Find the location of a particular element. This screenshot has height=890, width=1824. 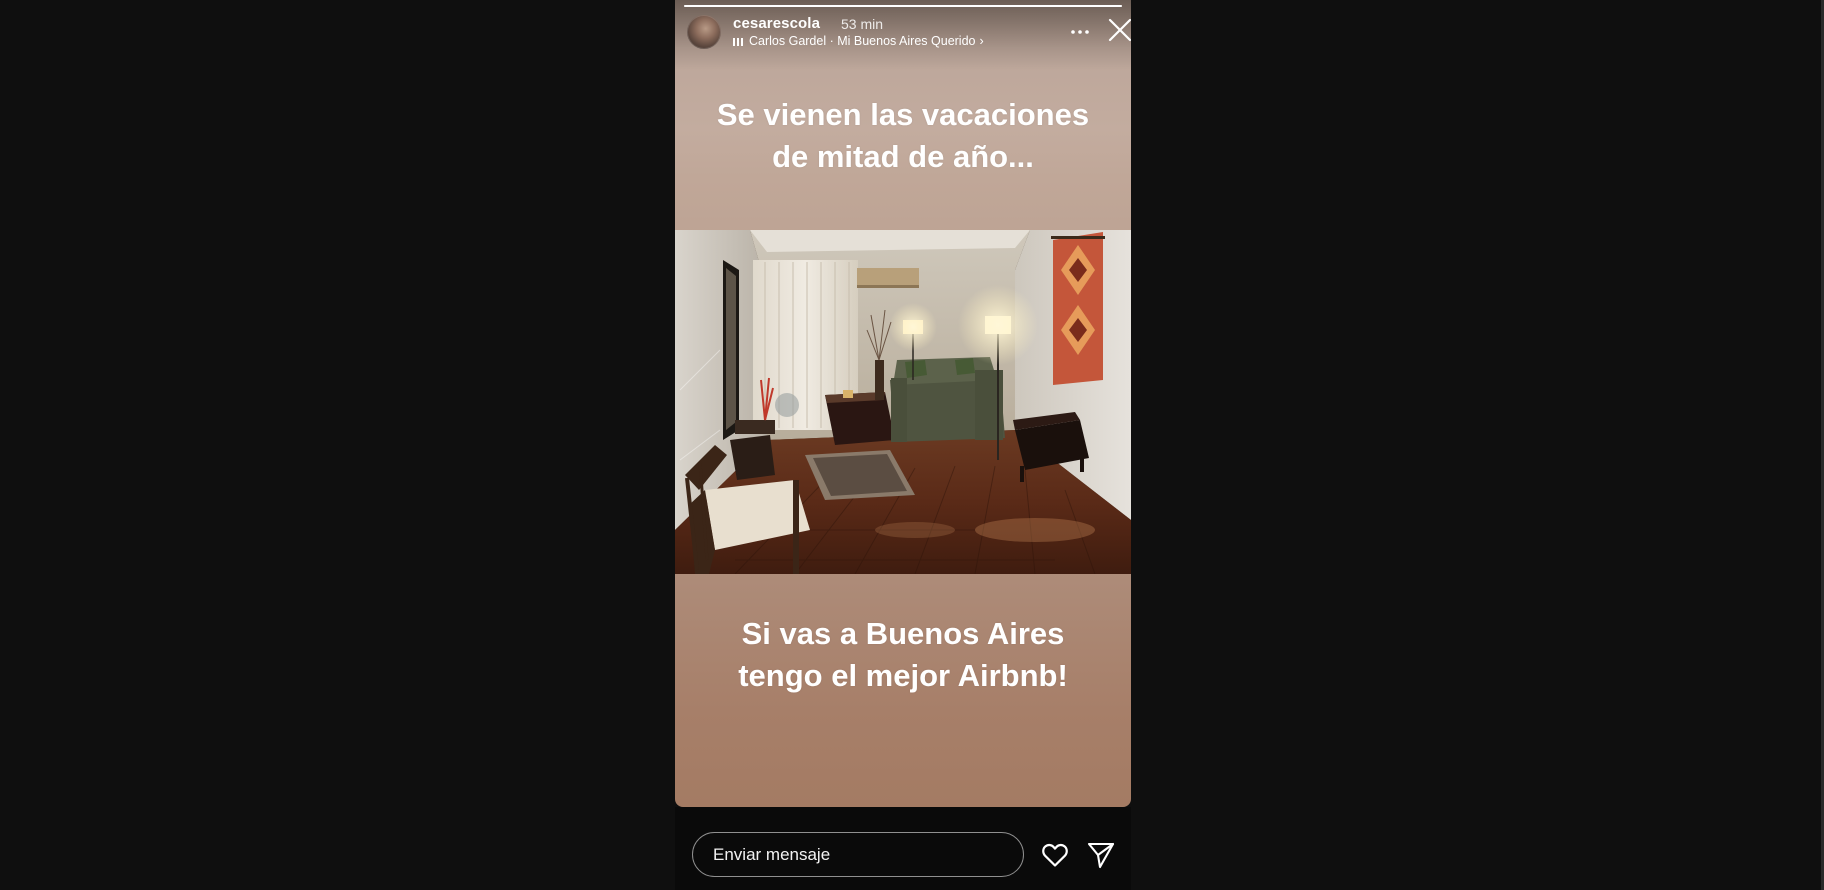

avatar is located at coordinates (704, 32).